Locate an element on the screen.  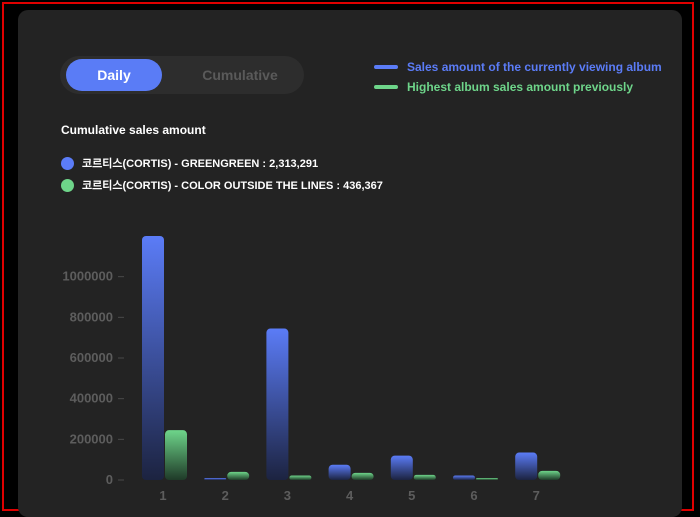
x-tick-label: 2 is located at coordinates (225, 495).